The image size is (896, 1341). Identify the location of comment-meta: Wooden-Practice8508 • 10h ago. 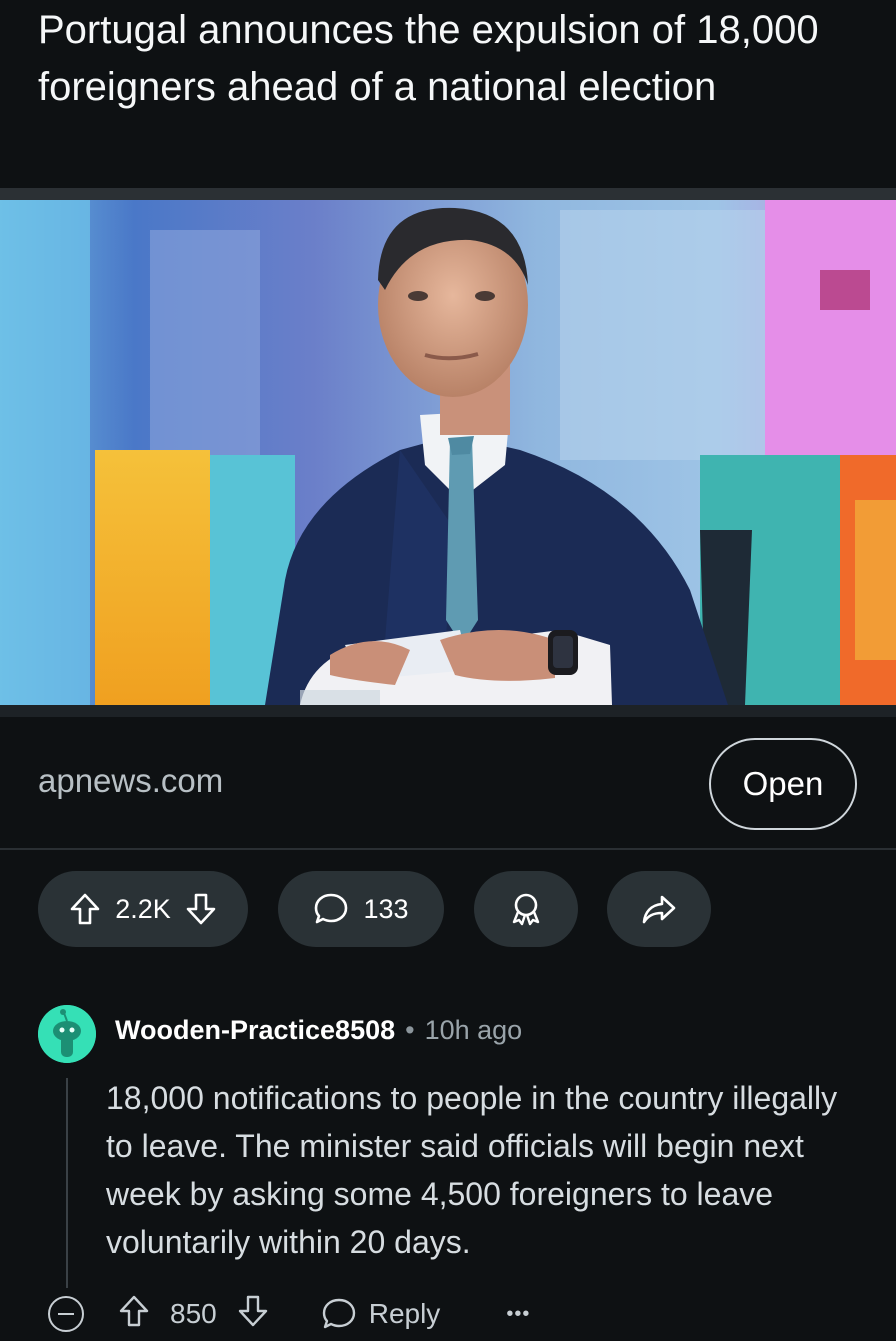
(318, 1030).